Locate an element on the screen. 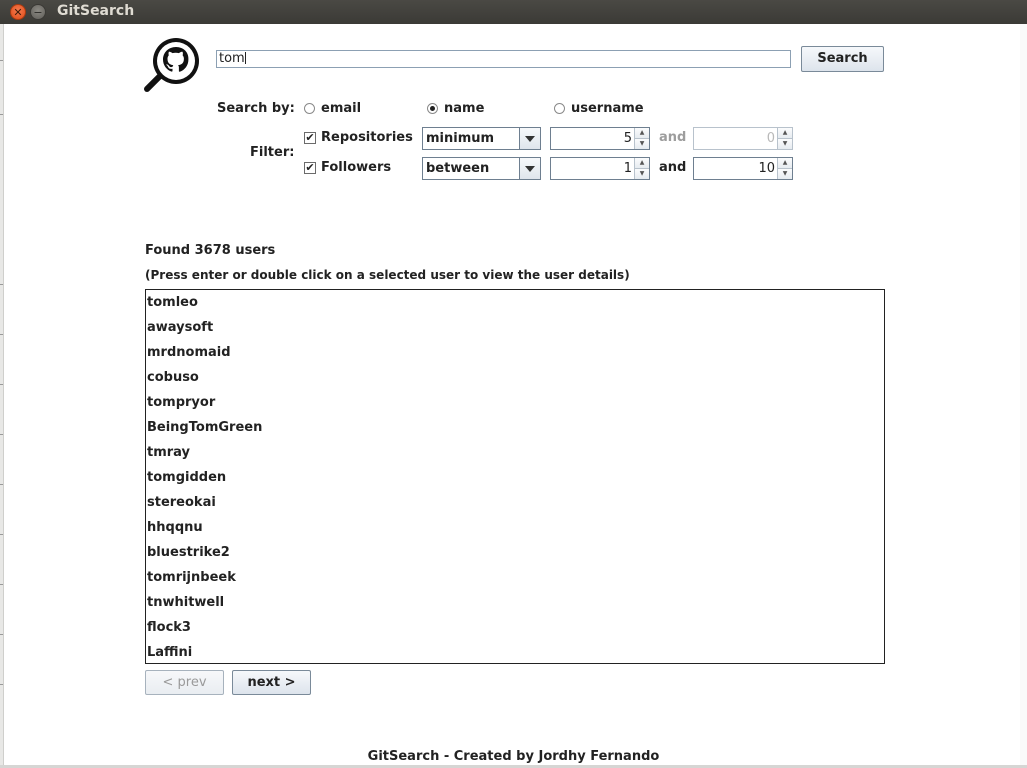 The height and width of the screenshot is (768, 1027). list-item: awaysoft is located at coordinates (180, 327).